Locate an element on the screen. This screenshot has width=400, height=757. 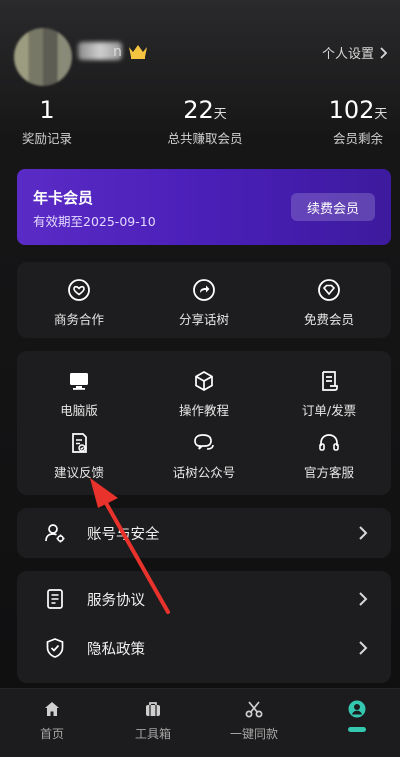
business-cooperation-item: 商务合作 is located at coordinates (79, 303).